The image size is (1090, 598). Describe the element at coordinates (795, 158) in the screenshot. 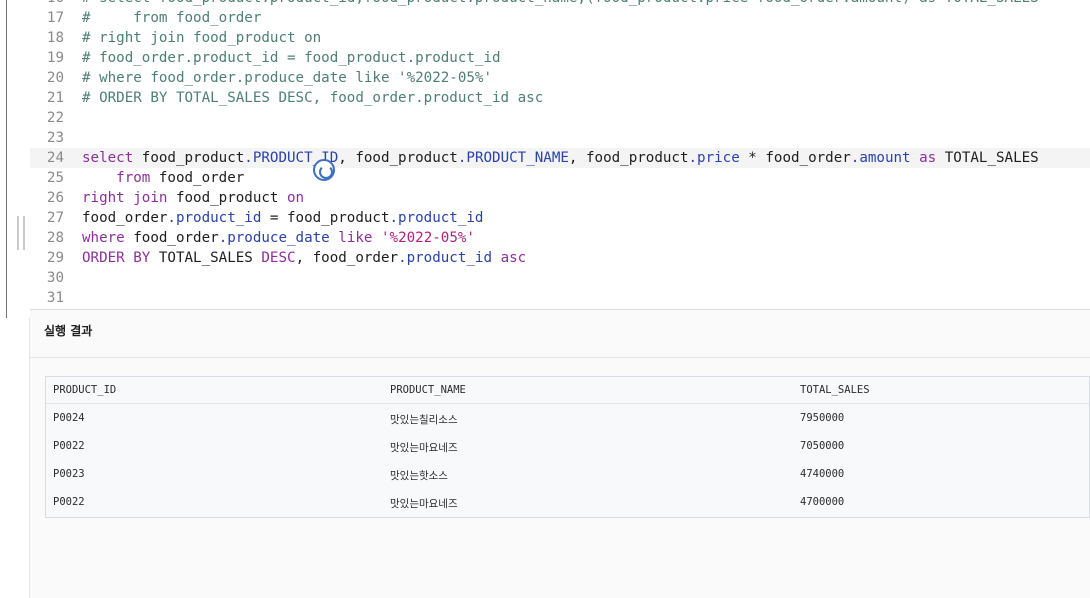

I see `code-token: * food_order` at that location.